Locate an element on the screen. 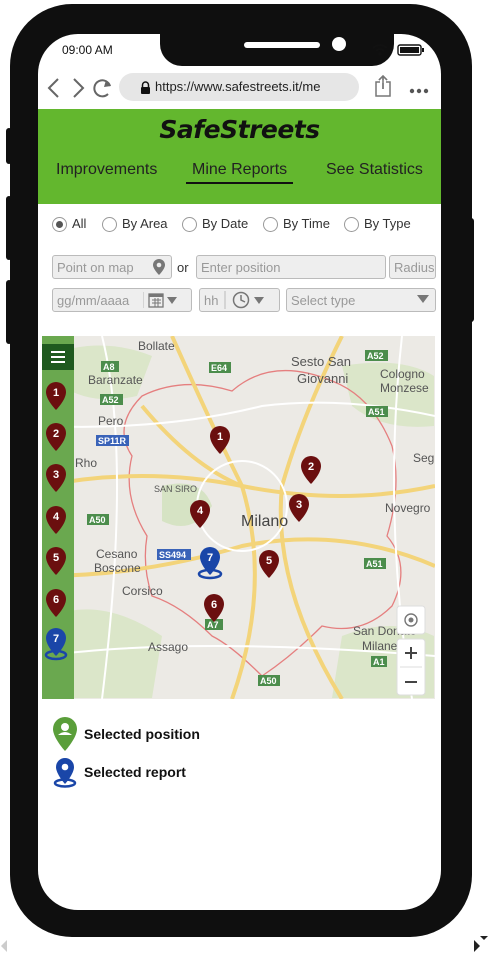 The width and height of the screenshot is (490, 953). point-on-map-field: Point on map is located at coordinates (112, 267).